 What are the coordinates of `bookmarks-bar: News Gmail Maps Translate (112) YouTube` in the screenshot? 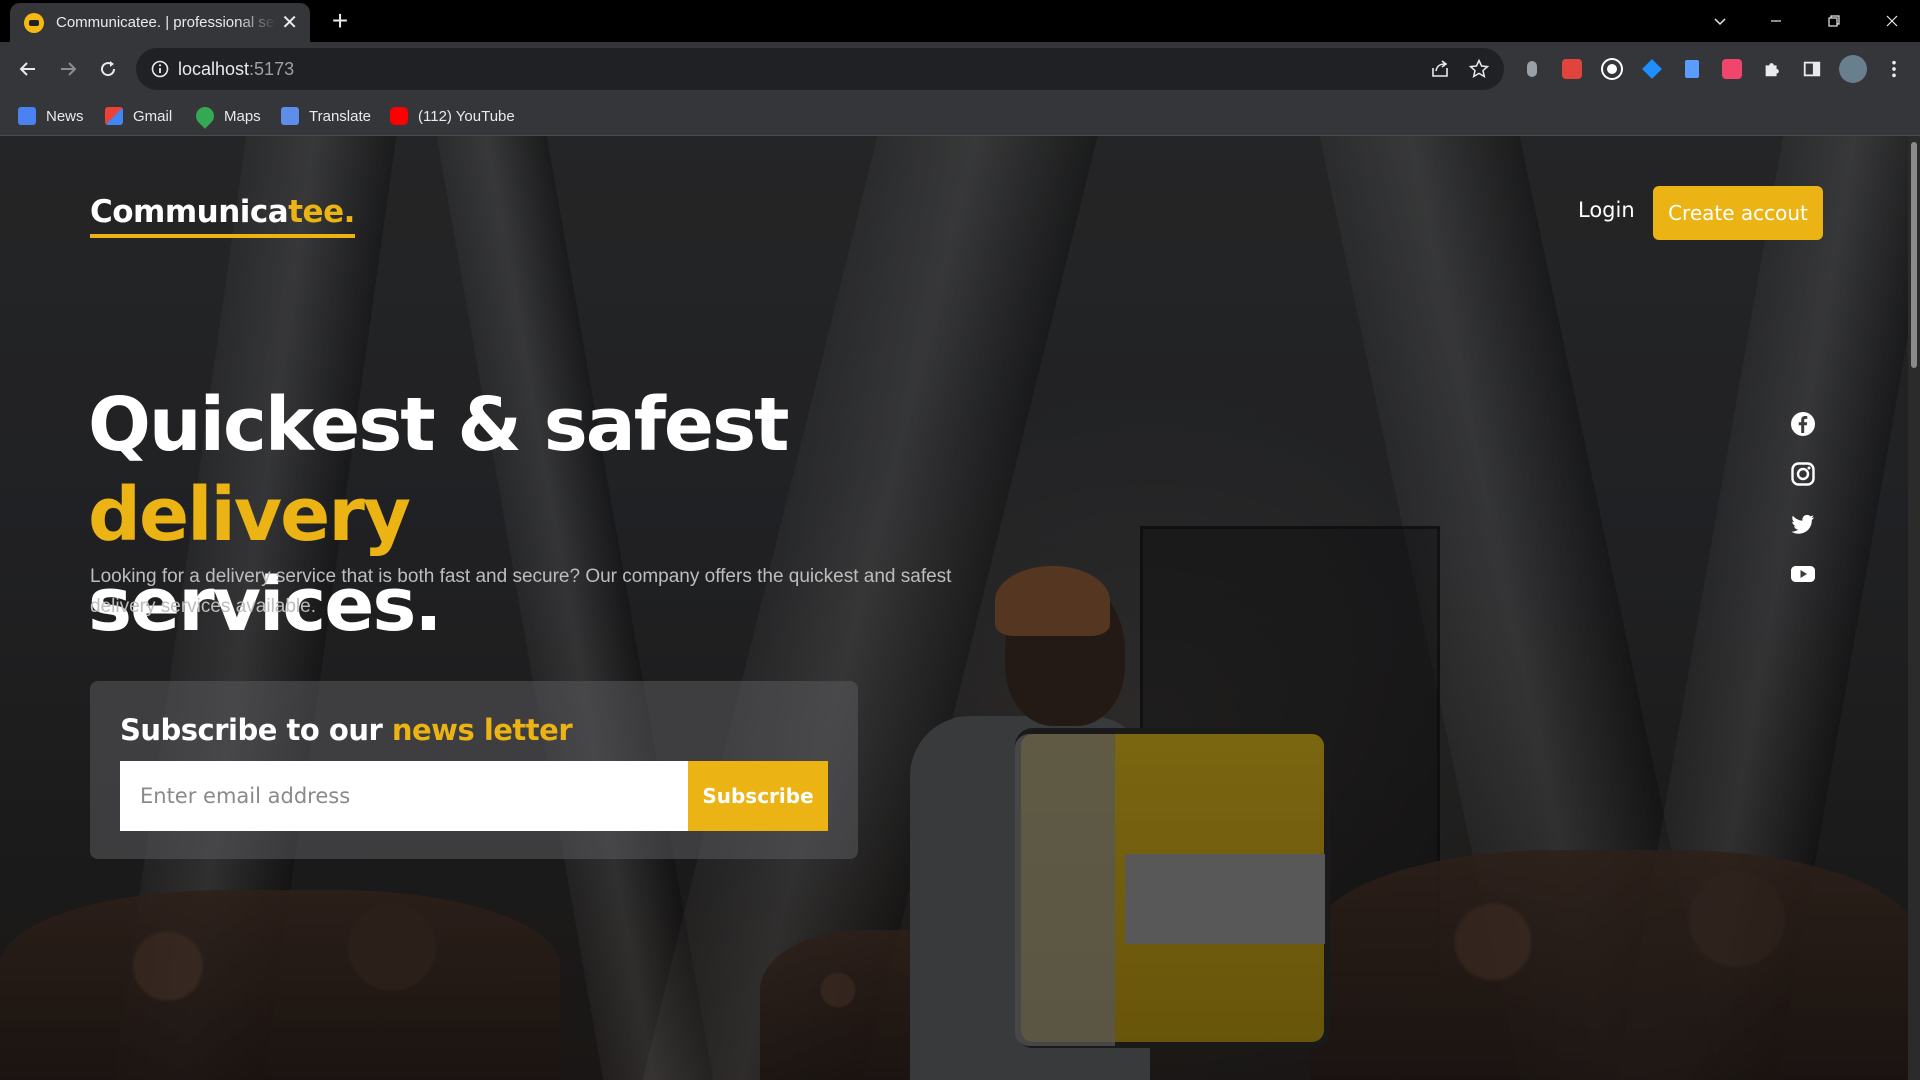 It's located at (960, 116).